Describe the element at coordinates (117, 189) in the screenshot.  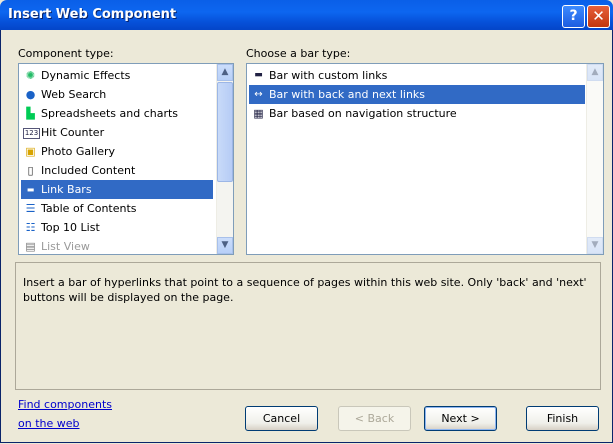
I see `list-item-link-bars: ▬ Link Bars` at that location.